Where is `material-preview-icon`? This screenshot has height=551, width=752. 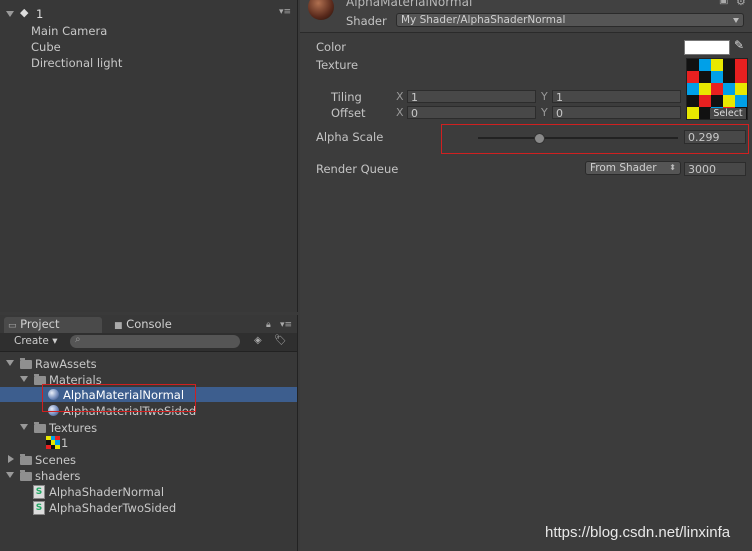
material-preview-icon is located at coordinates (321, 10).